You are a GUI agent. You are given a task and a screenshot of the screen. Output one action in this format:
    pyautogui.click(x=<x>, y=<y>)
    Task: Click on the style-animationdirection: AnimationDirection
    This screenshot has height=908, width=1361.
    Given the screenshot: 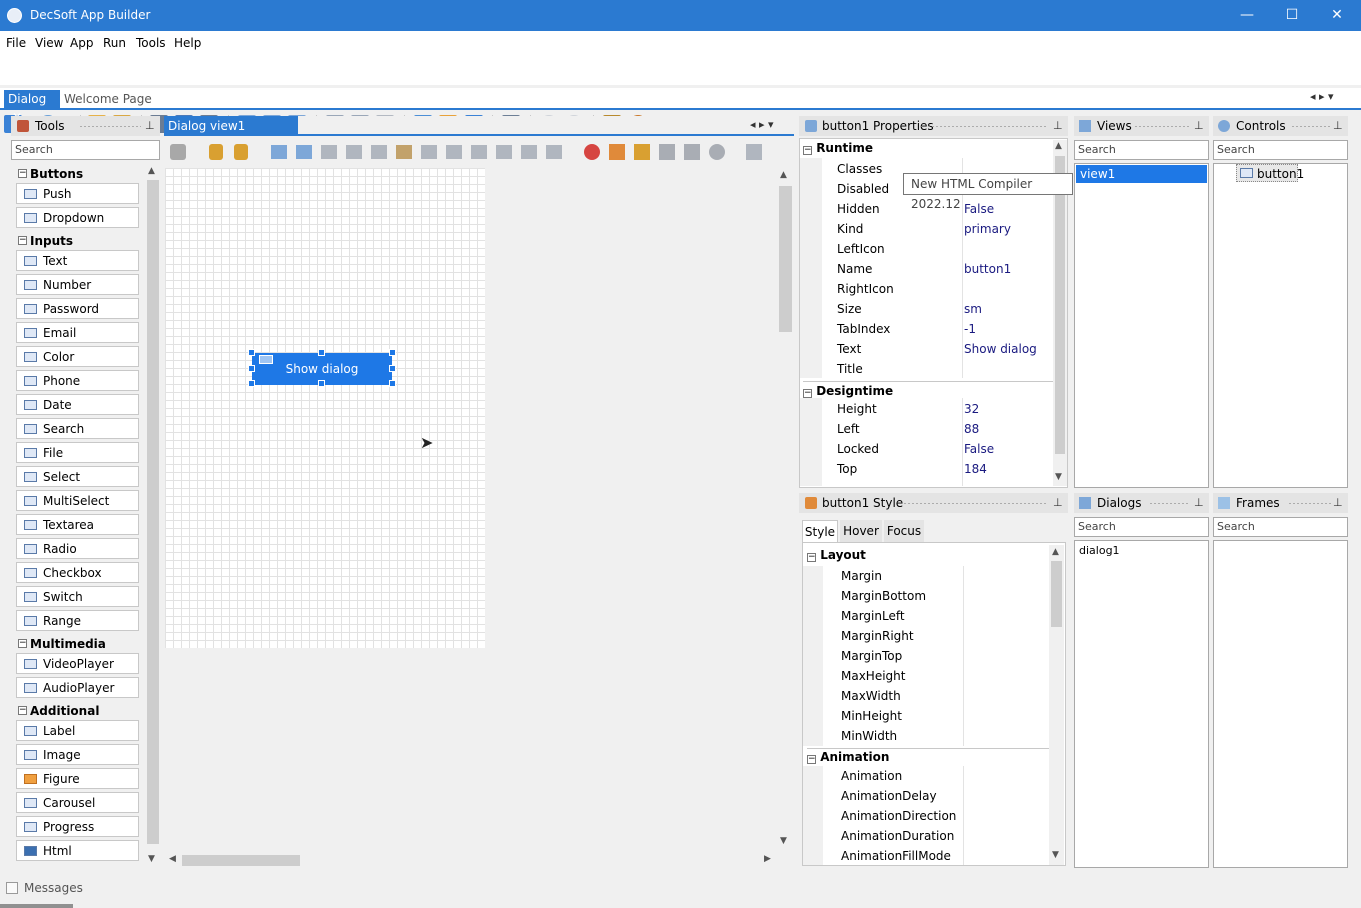 What is the action you would take?
    pyautogui.click(x=898, y=816)
    